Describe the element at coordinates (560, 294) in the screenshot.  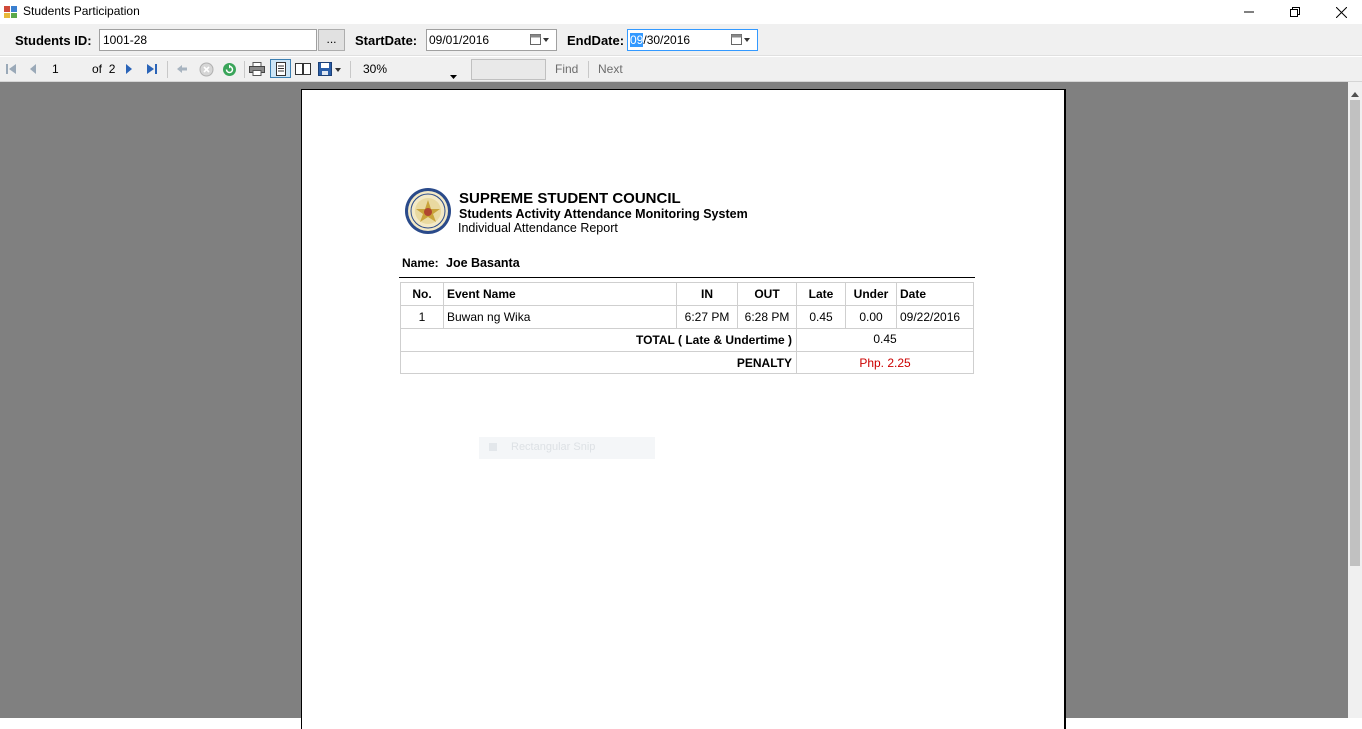
I see `column-header: Event Name` at that location.